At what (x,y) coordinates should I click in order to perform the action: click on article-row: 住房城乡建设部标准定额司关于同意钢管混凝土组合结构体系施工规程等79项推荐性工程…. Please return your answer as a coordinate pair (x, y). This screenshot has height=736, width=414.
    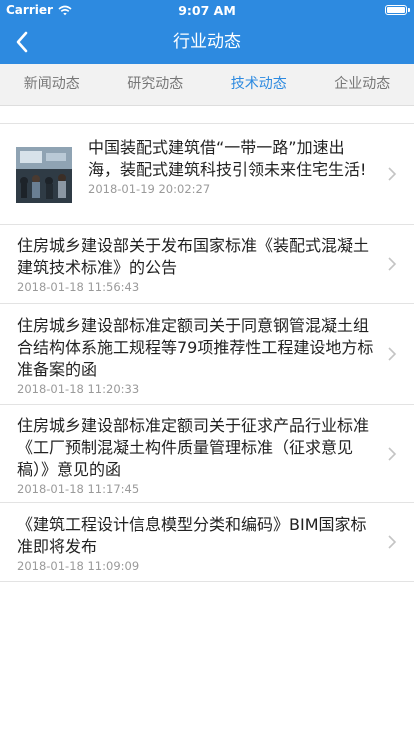
    Looking at the image, I should click on (207, 354).